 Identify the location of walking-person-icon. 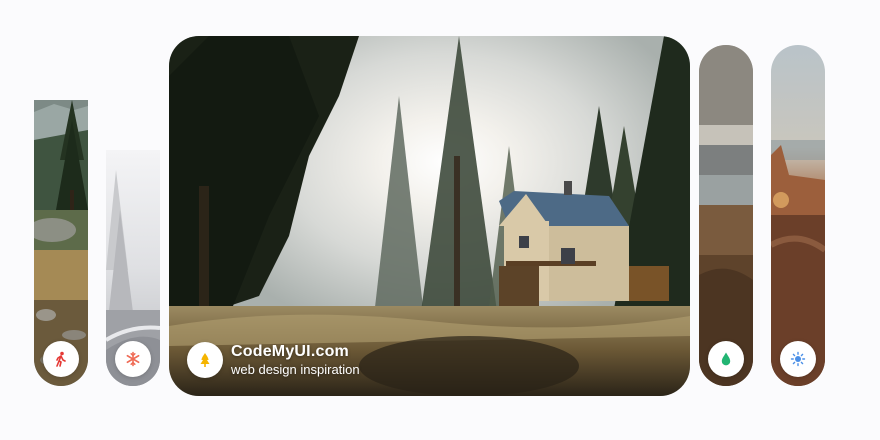
(61, 359).